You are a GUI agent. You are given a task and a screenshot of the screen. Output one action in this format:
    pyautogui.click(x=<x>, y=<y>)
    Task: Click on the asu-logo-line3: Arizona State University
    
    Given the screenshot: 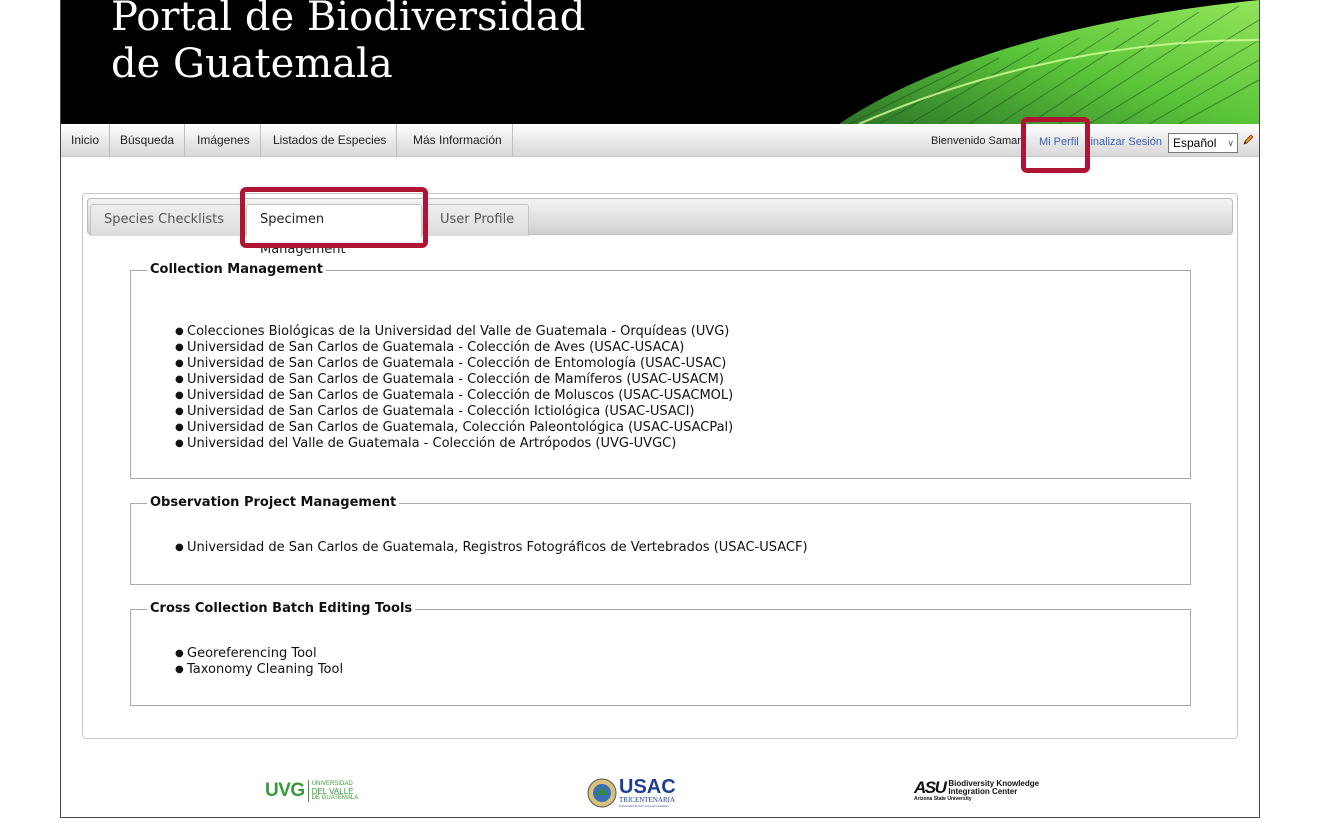 What is the action you would take?
    pyautogui.click(x=943, y=799)
    